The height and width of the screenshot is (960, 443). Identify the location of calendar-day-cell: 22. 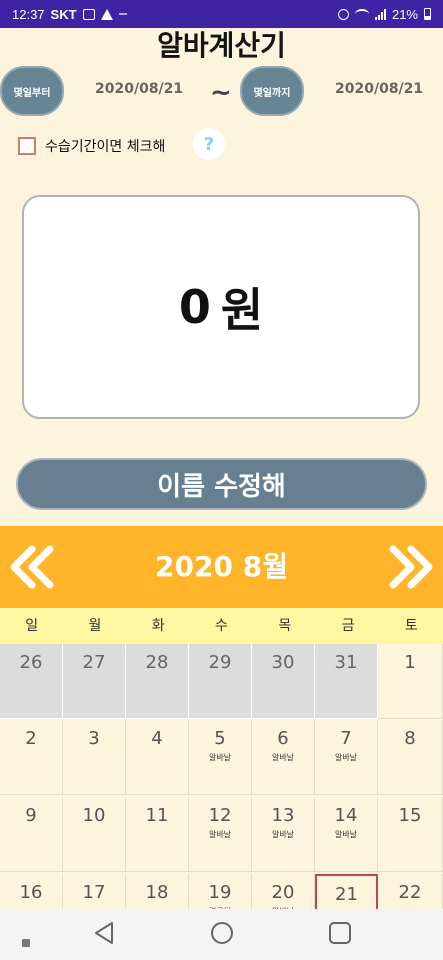
(410, 891).